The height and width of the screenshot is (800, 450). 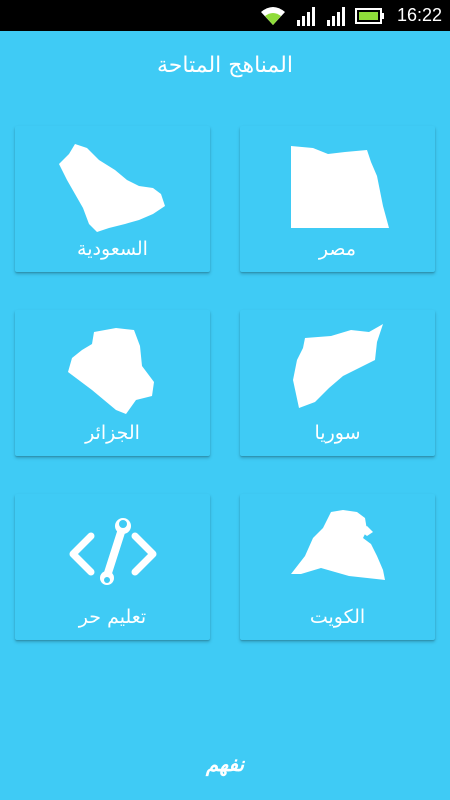 What do you see at coordinates (337, 433) in the screenshot?
I see `curriculum-label-syria: سوريا` at bounding box center [337, 433].